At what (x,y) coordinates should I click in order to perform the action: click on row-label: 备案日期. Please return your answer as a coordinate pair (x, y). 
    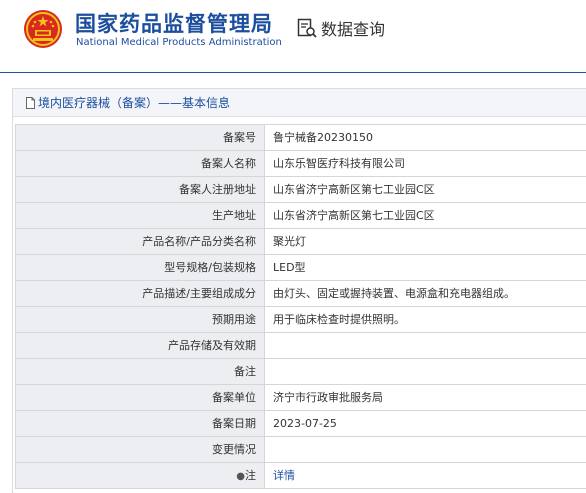
    Looking at the image, I should click on (140, 423).